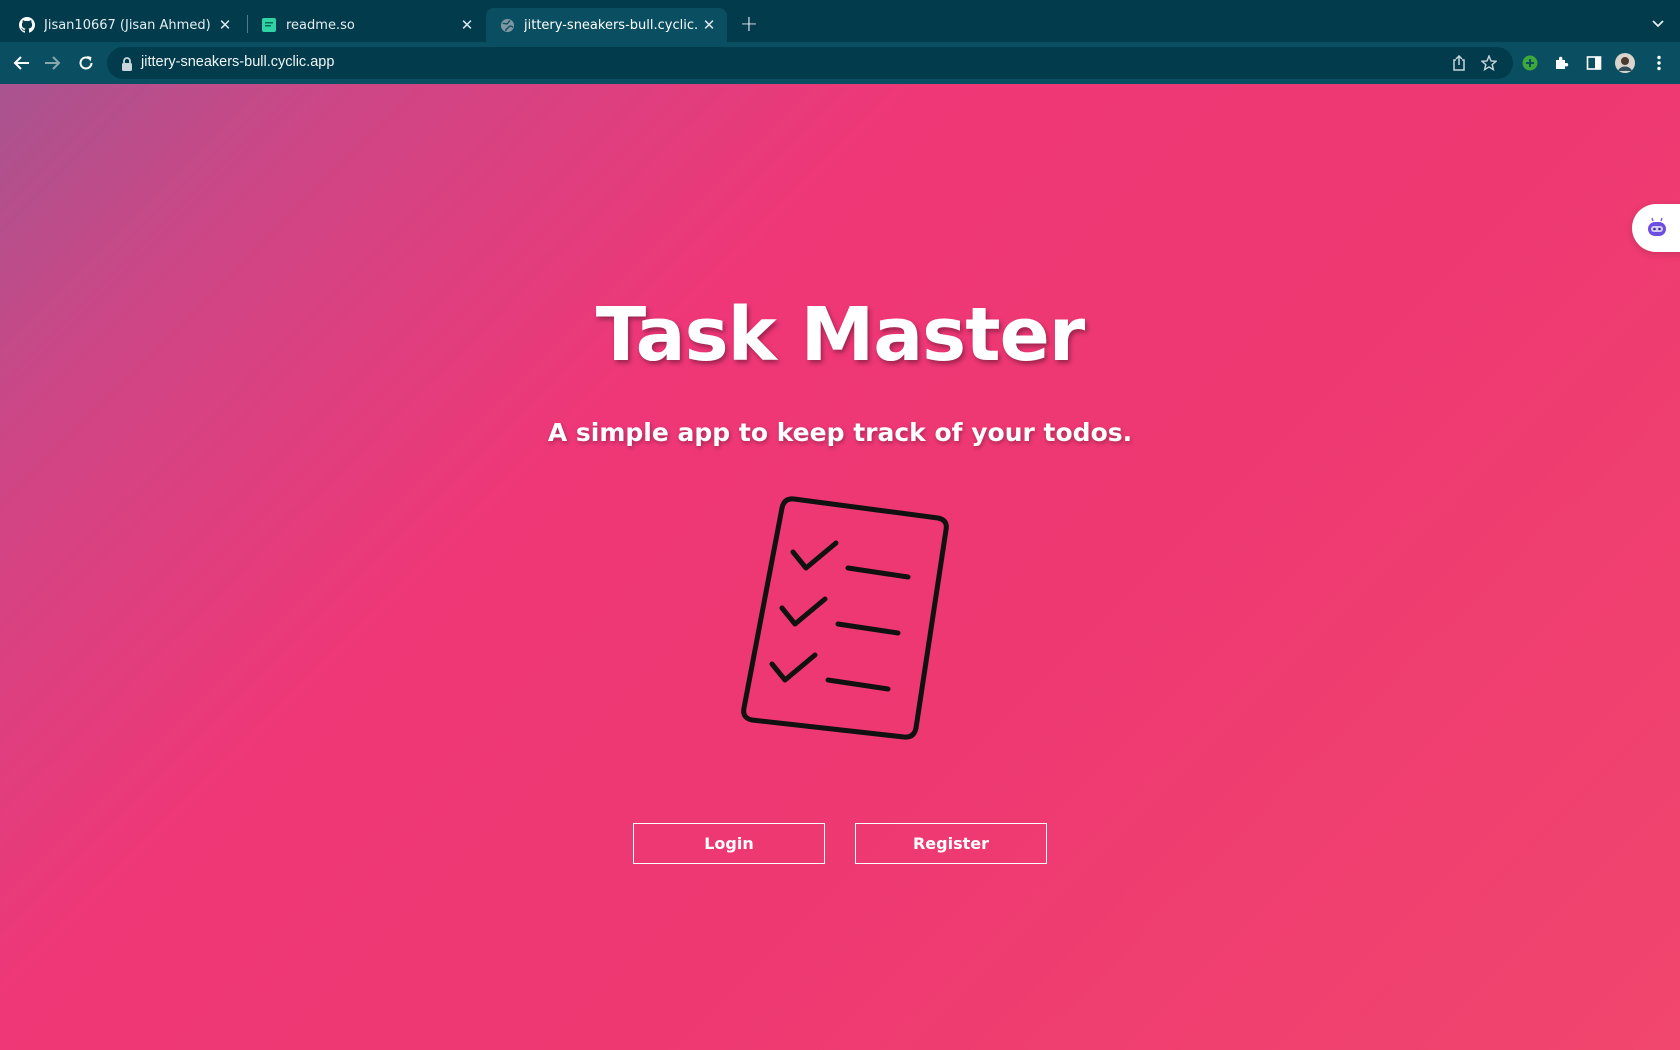  I want to click on profile-avatar, so click(1625, 63).